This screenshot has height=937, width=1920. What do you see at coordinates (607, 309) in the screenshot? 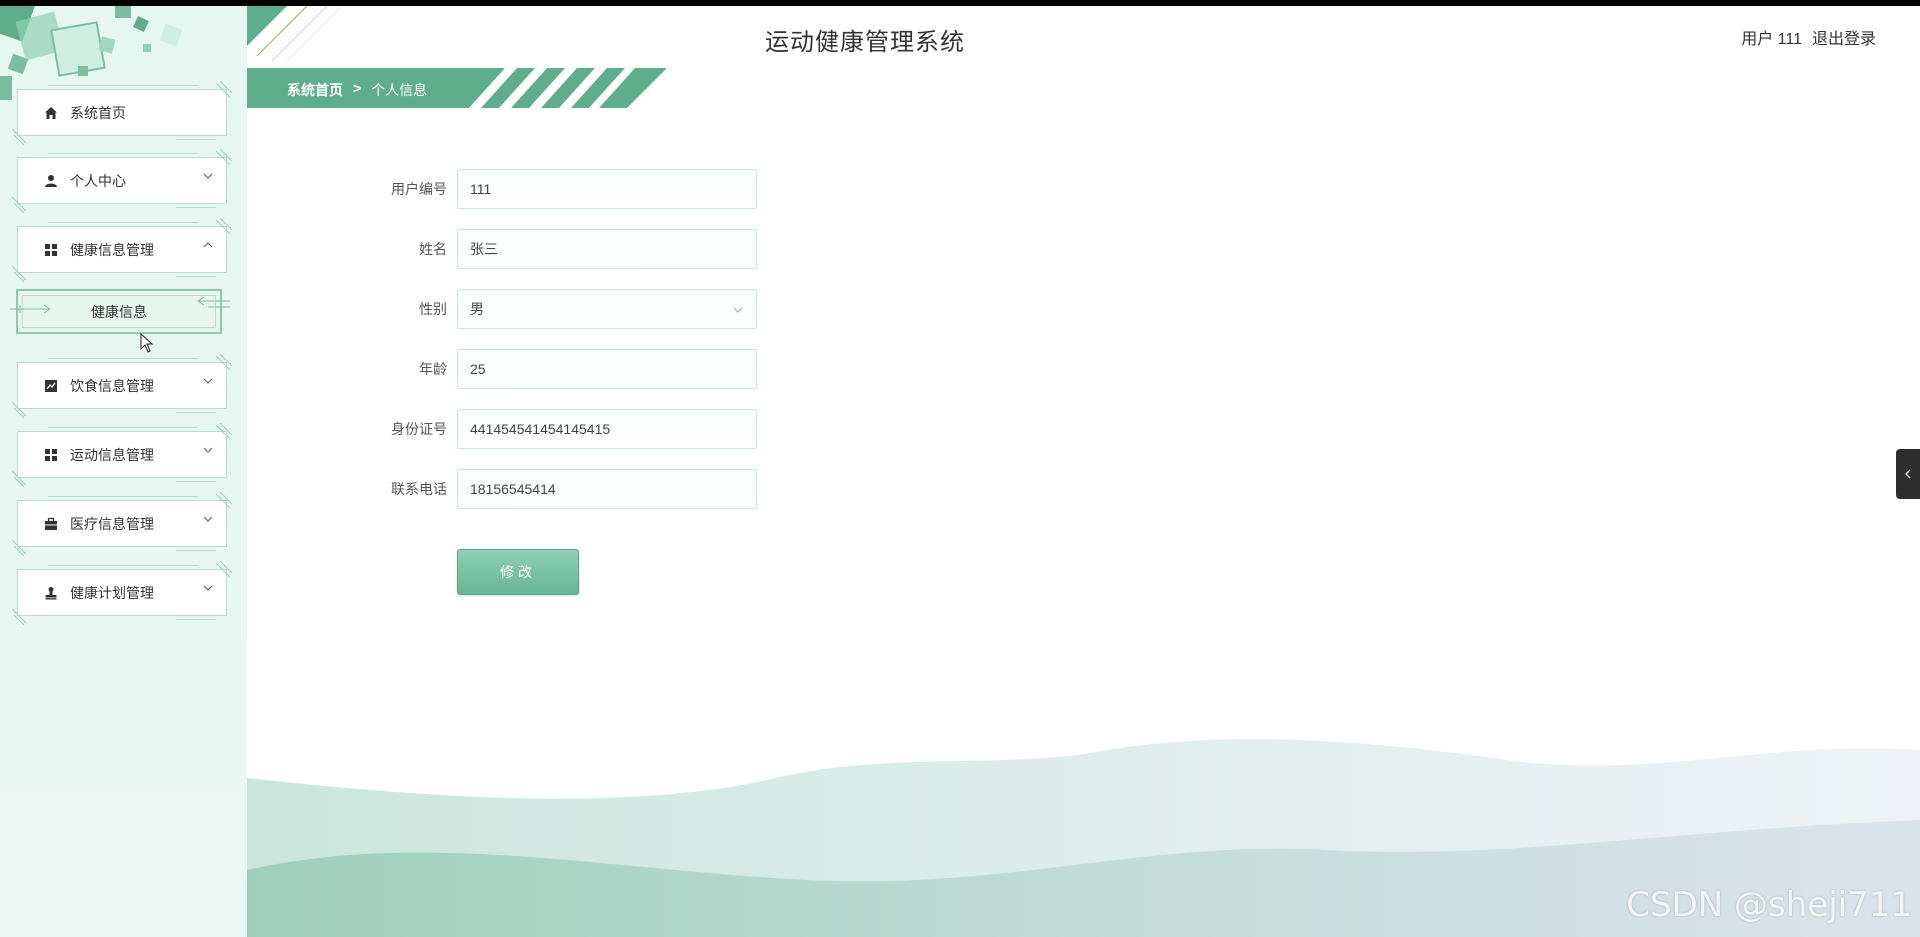
I see `gender-select: 男` at bounding box center [607, 309].